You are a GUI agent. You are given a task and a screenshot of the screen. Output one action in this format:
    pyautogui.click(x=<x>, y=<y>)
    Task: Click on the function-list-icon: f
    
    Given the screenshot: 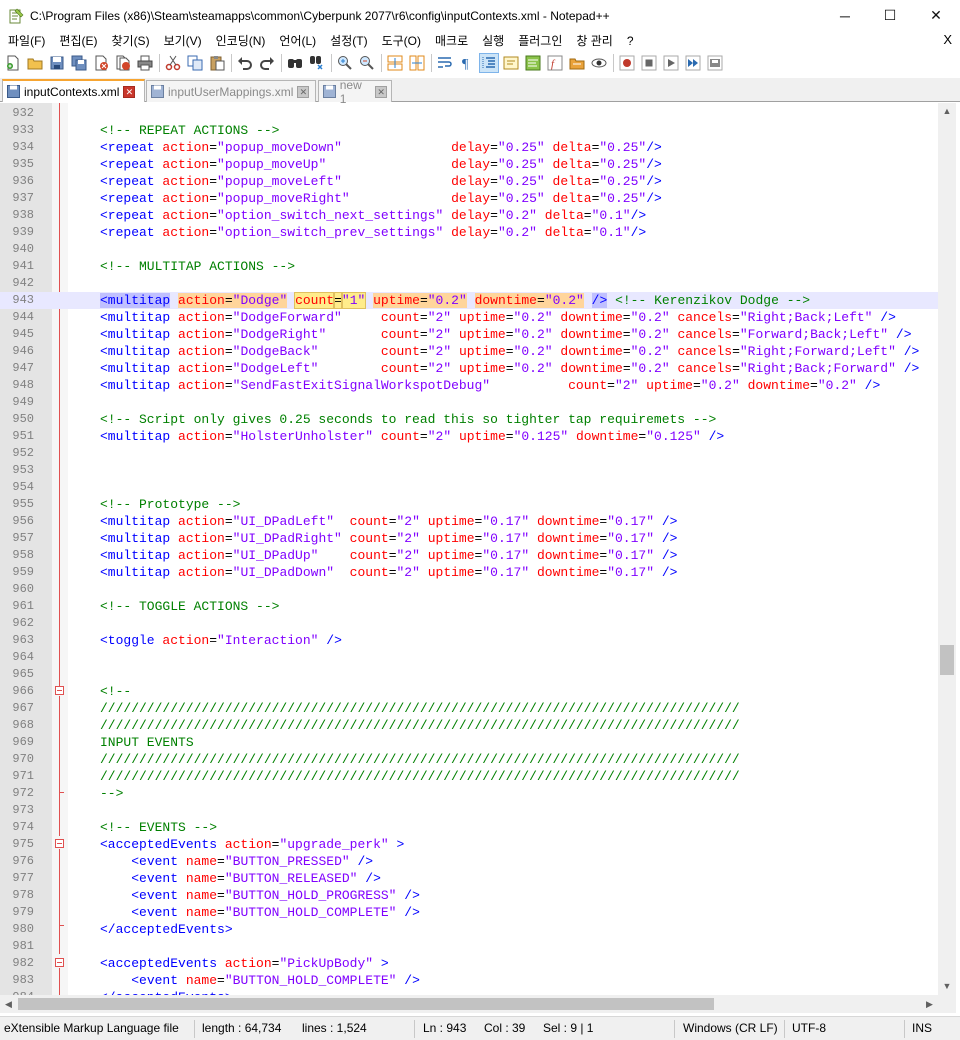 What is the action you would take?
    pyautogui.click(x=555, y=63)
    